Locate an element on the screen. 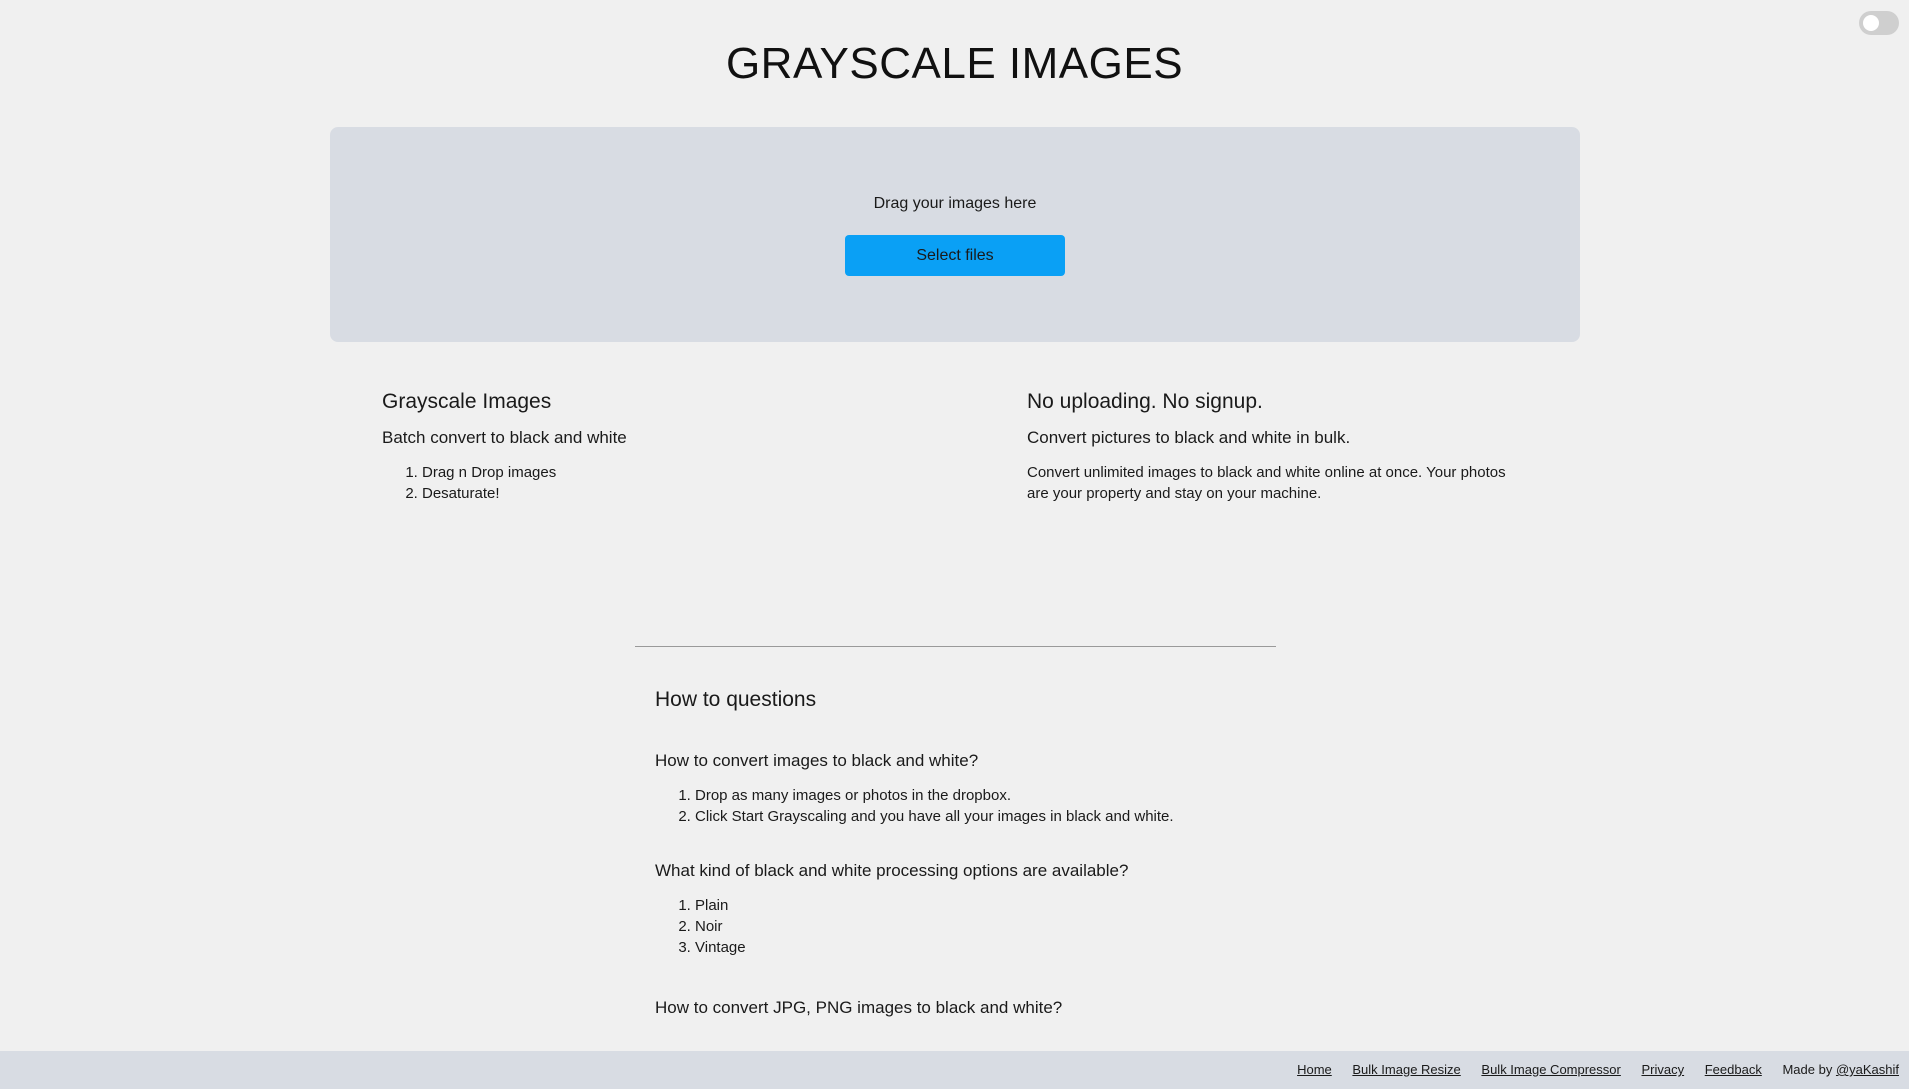 The image size is (1909, 1089). theme-toggle is located at coordinates (1879, 23).